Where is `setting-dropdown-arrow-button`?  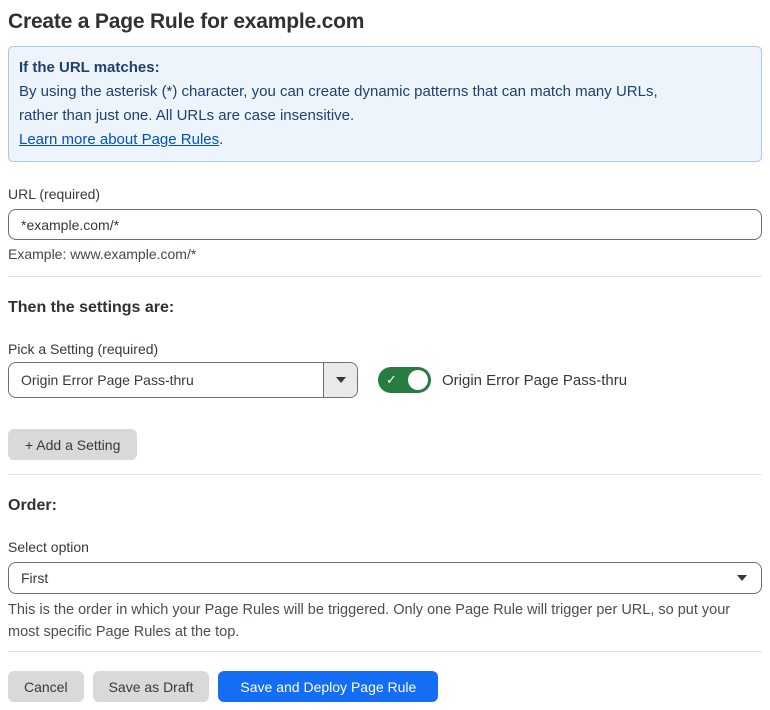
setting-dropdown-arrow-button is located at coordinates (340, 380).